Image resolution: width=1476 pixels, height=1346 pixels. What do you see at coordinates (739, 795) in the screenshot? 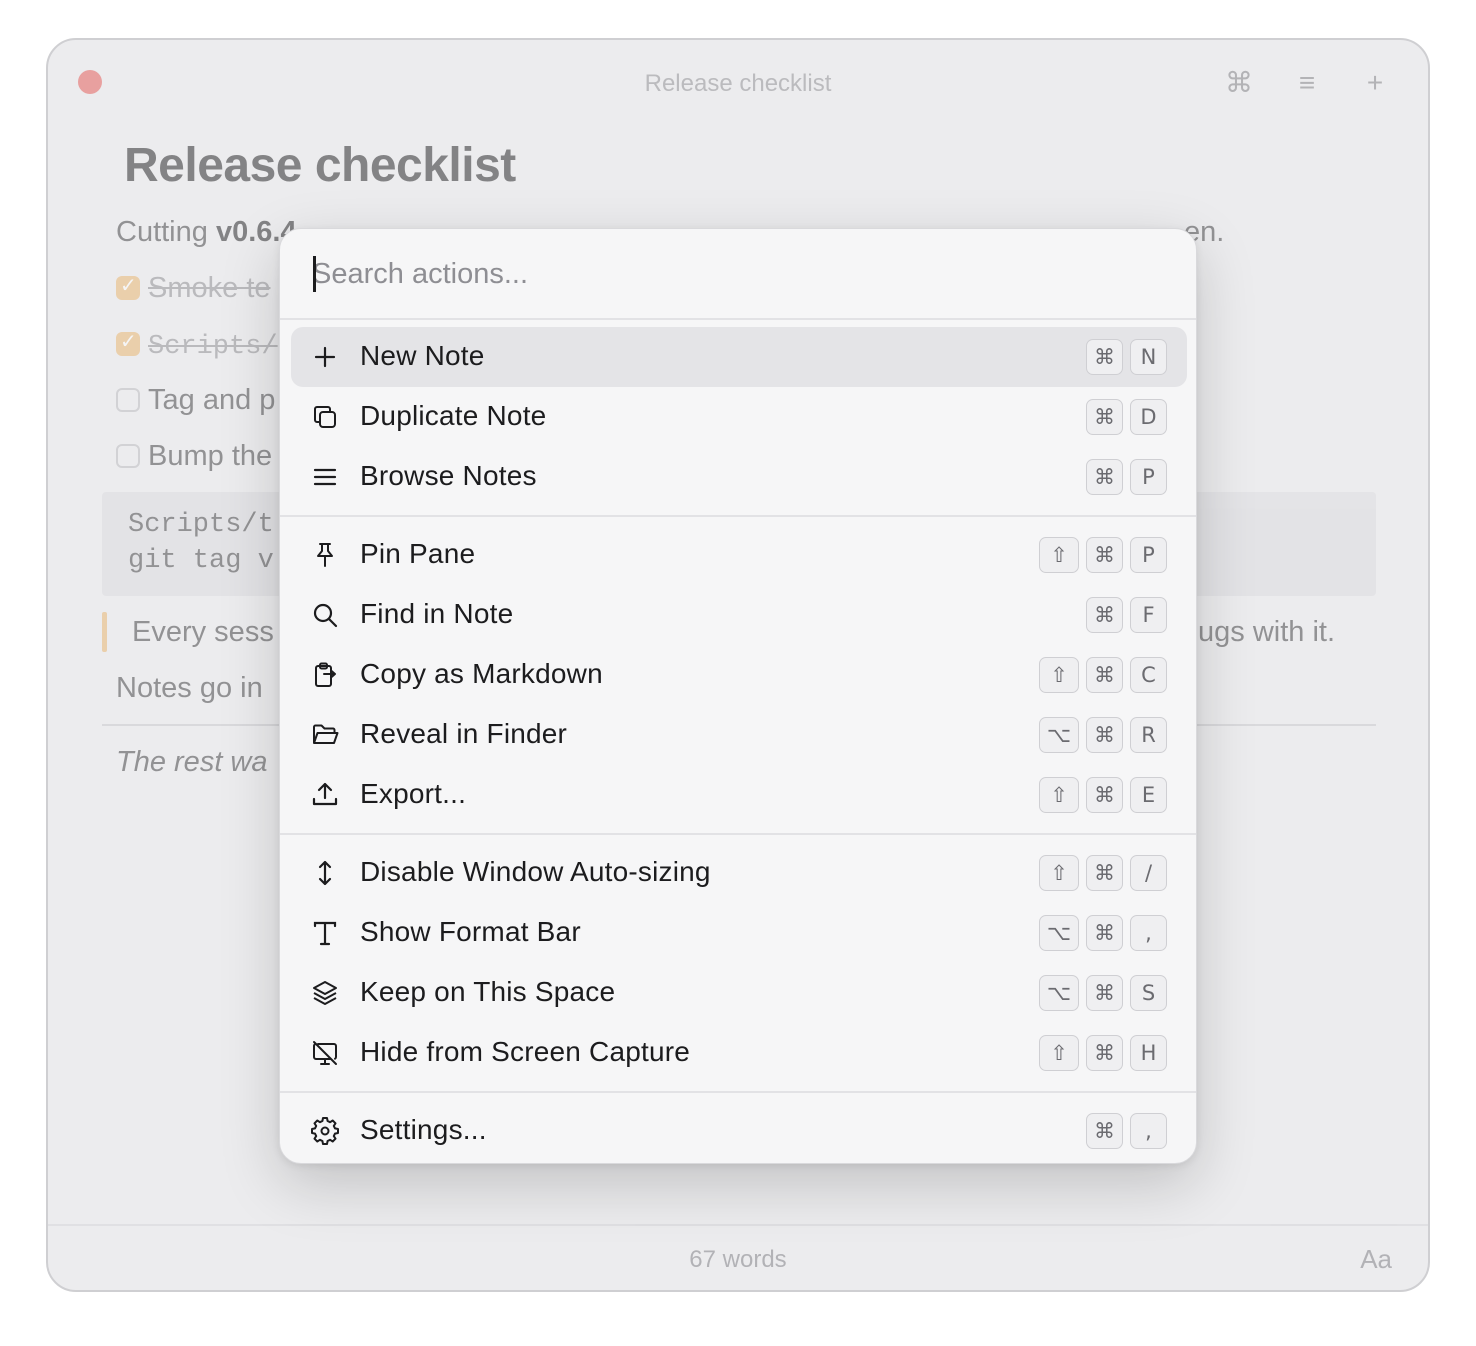
I see `action-export: Export... ⇧ ⌘ E` at bounding box center [739, 795].